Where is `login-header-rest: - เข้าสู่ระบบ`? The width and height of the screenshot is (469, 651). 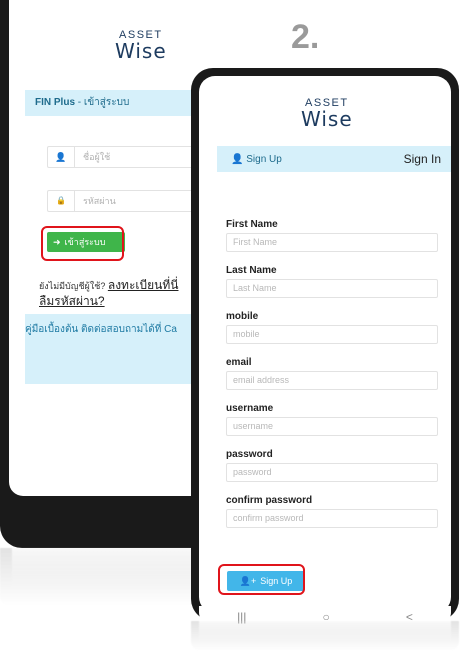
login-header-rest: - เข้าสู่ระบบ is located at coordinates (102, 102).